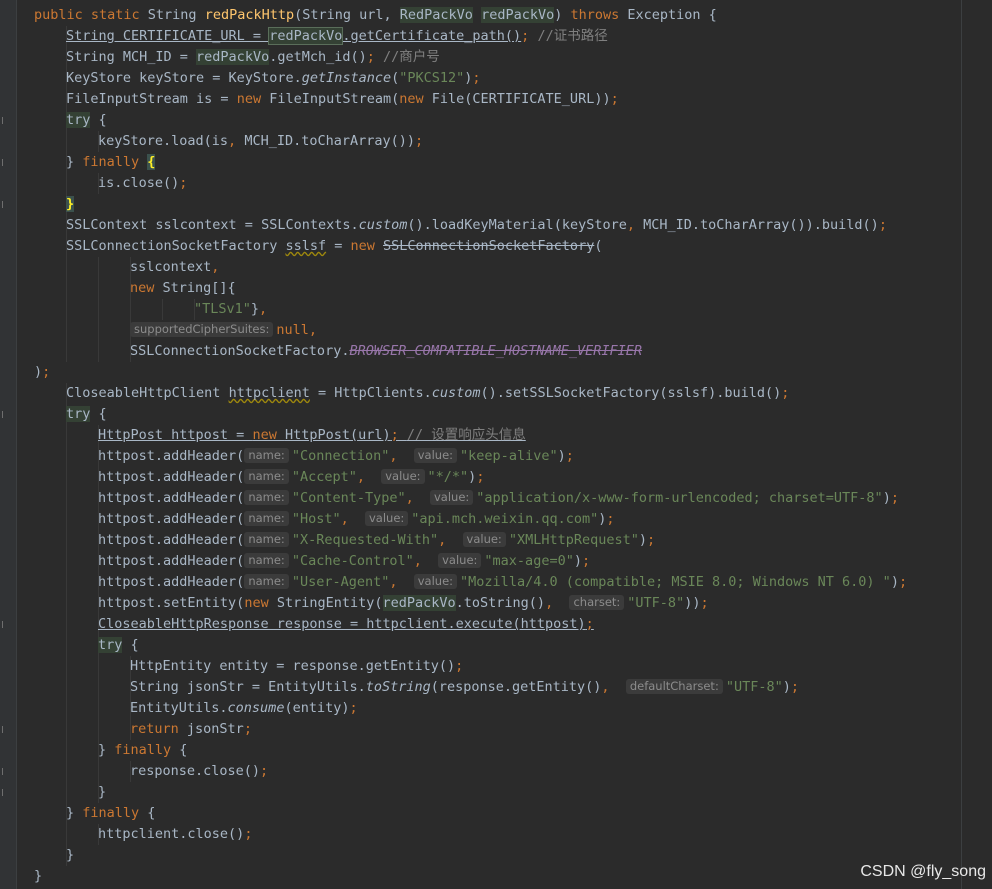 This screenshot has height=889, width=992. I want to click on code-token: keyStore.load(is, so click(163, 141).